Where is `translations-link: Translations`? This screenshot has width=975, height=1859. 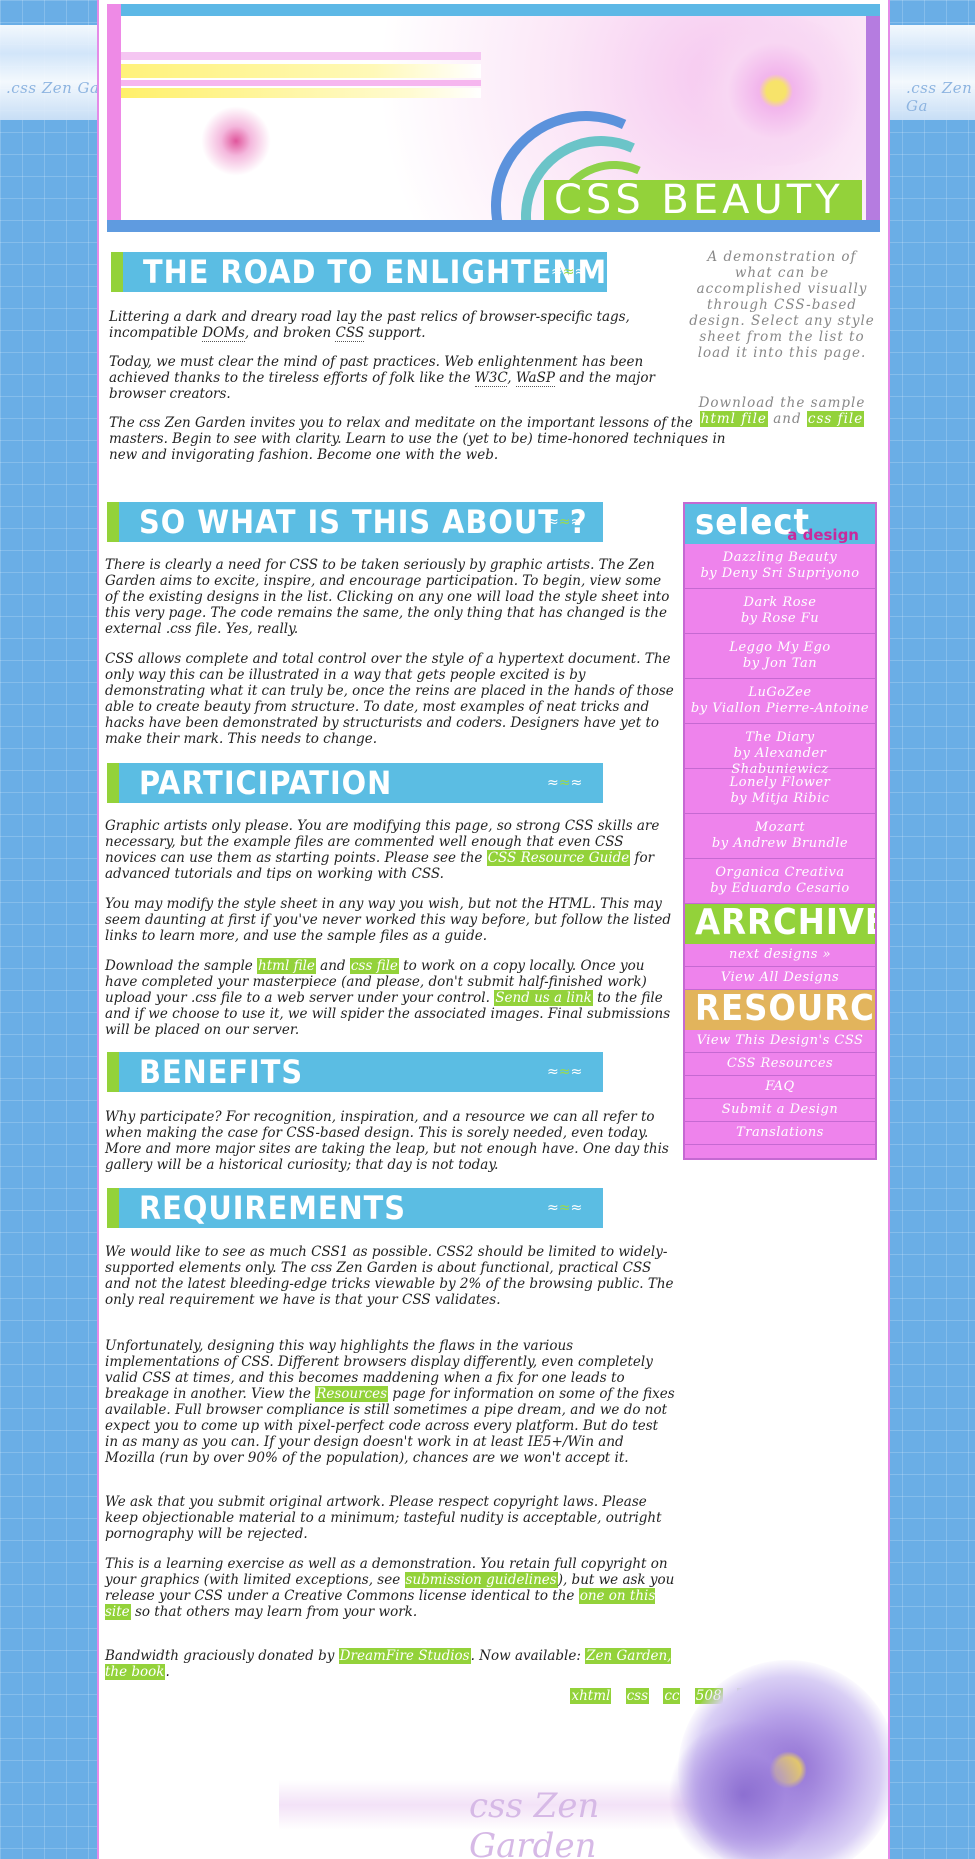 translations-link: Translations is located at coordinates (780, 1133).